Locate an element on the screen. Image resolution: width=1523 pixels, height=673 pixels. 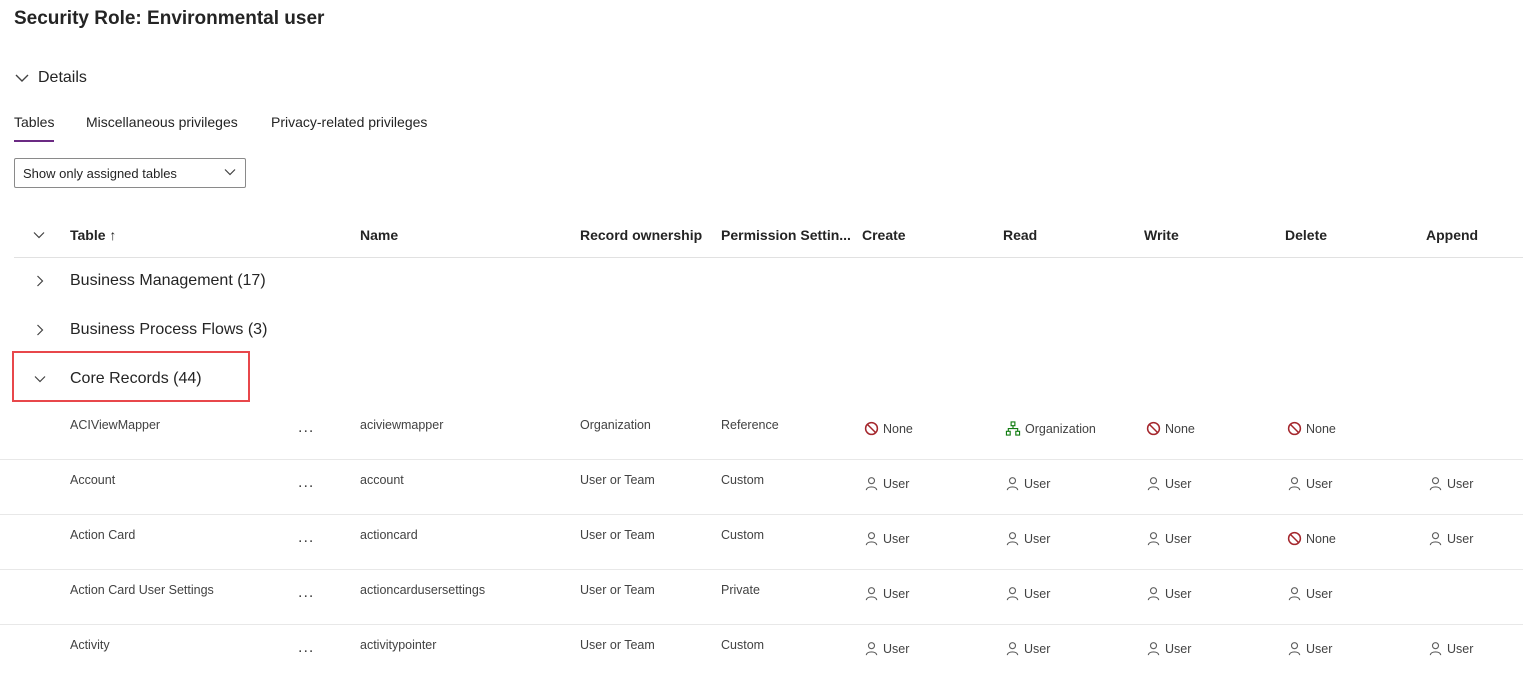
details-section-toggle: Details is located at coordinates (50, 78).